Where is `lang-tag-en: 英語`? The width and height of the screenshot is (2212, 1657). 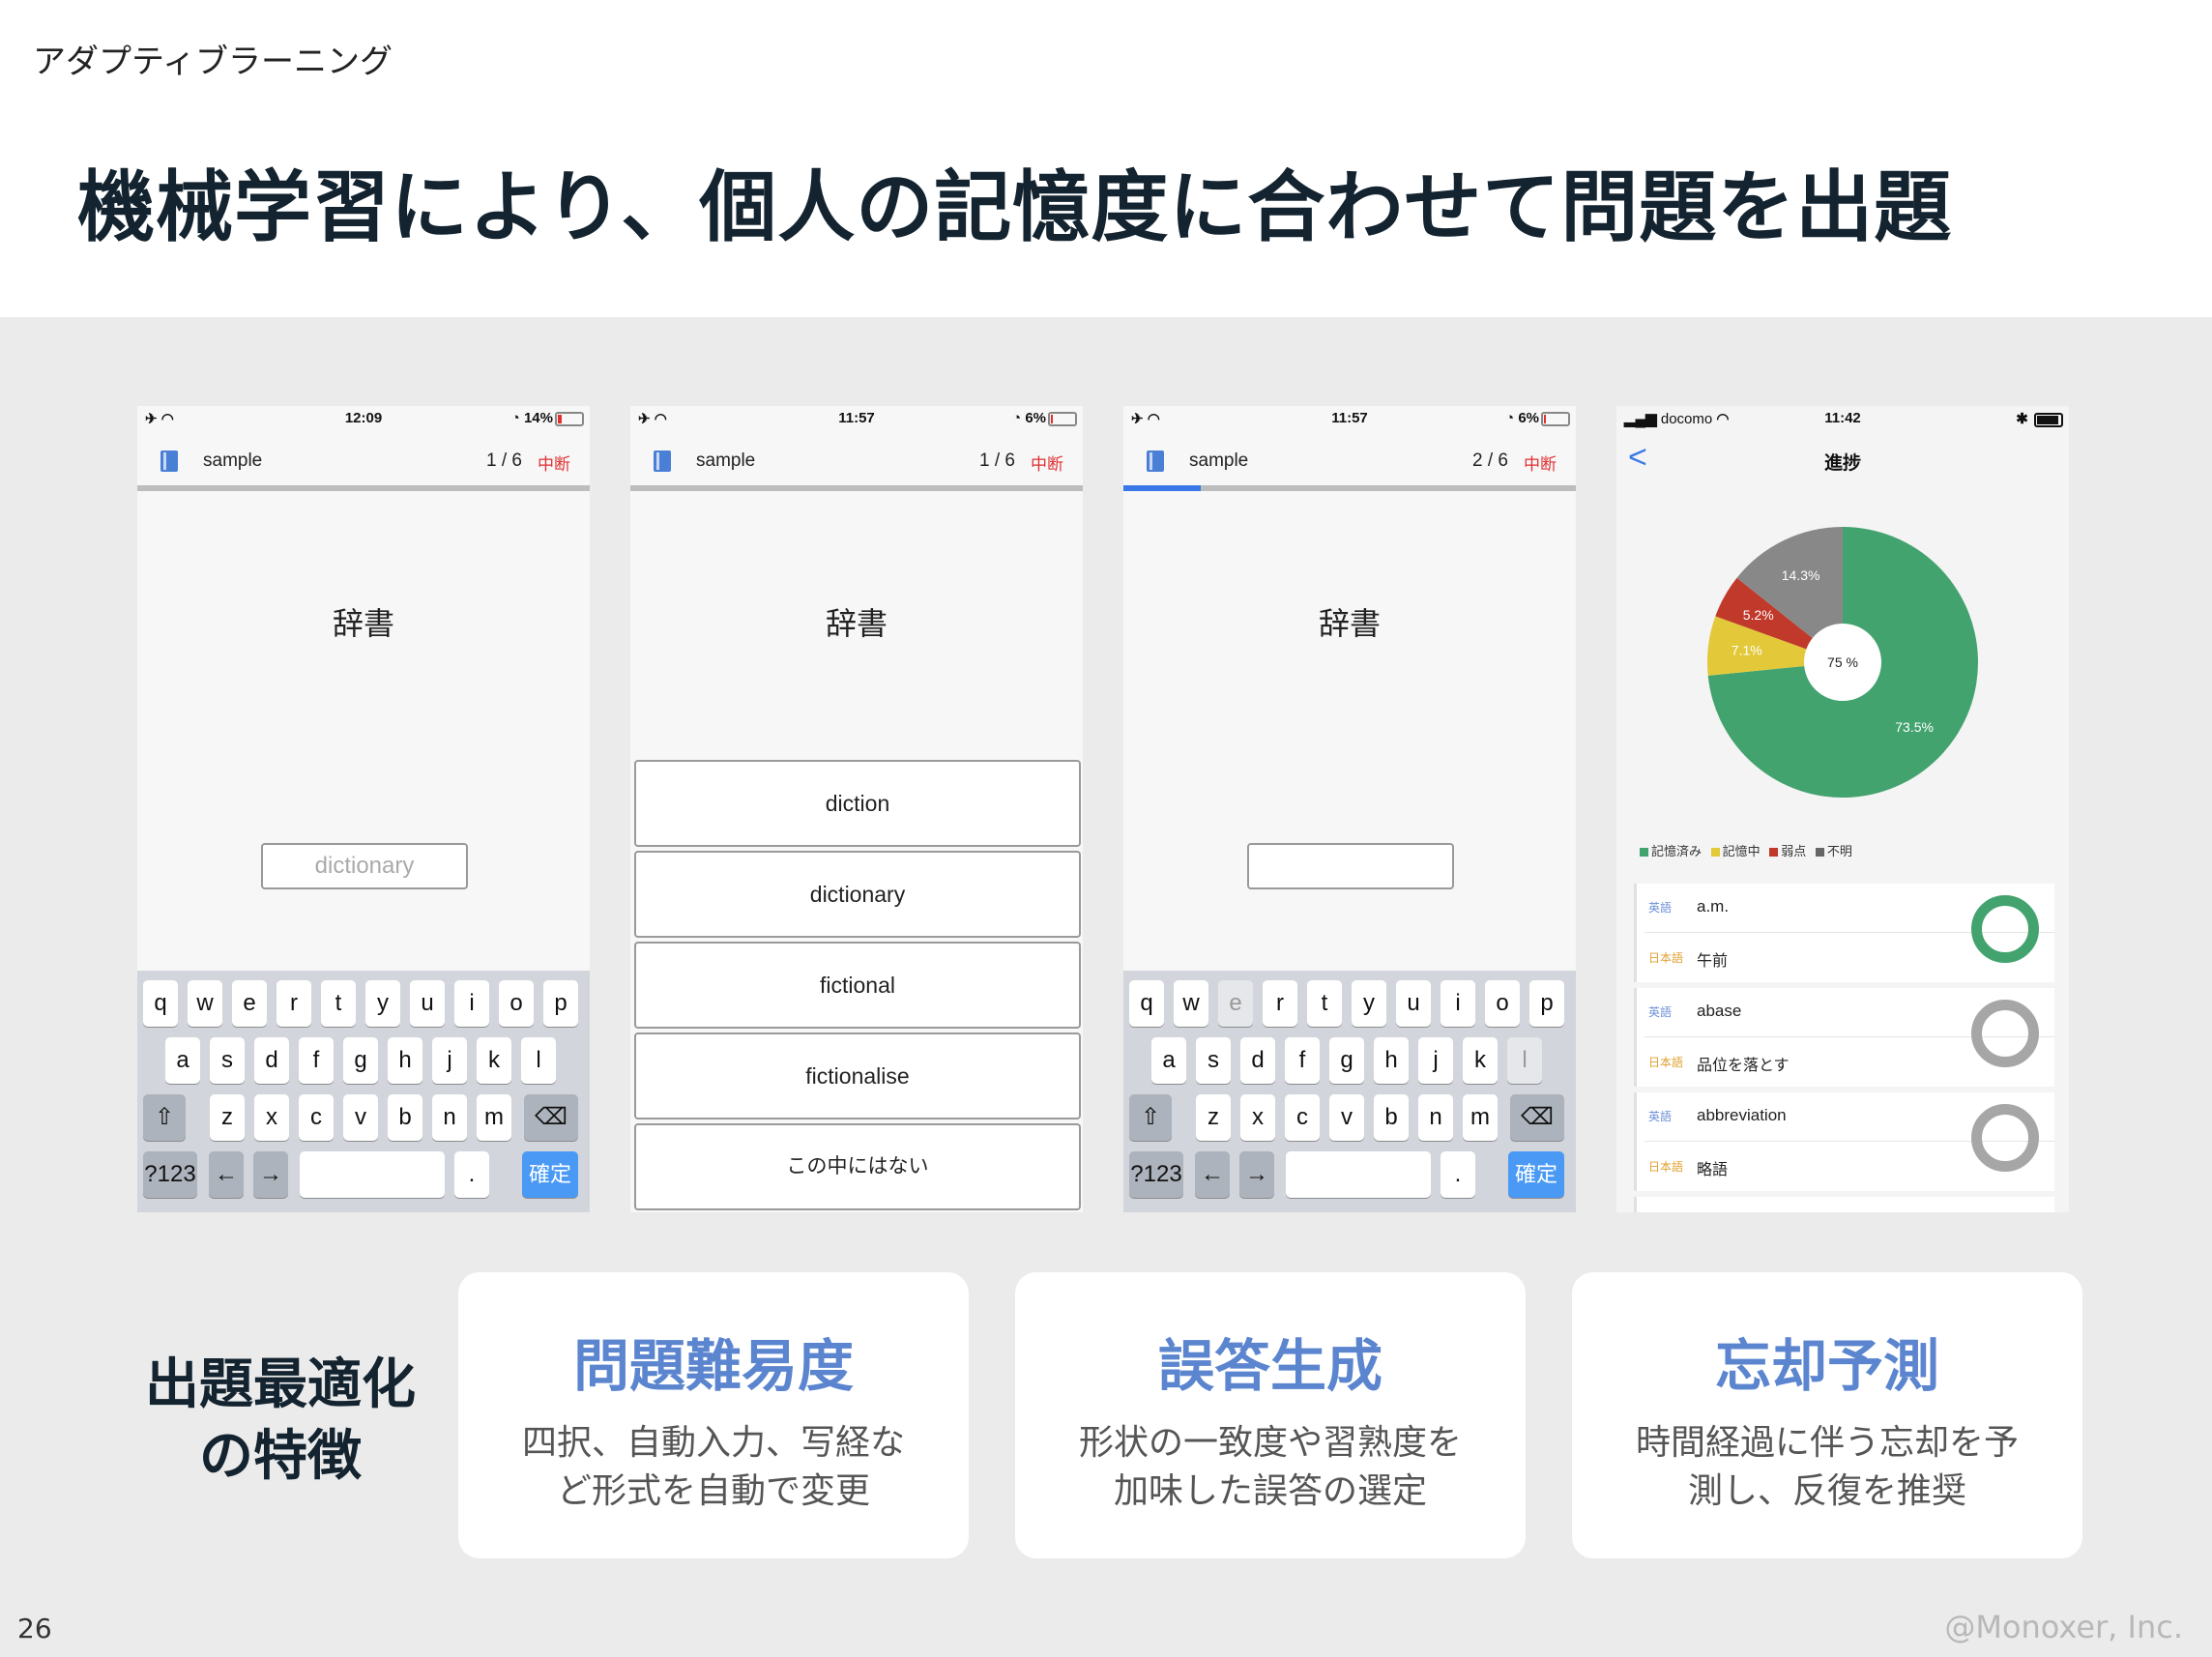 lang-tag-en: 英語 is located at coordinates (1660, 1117).